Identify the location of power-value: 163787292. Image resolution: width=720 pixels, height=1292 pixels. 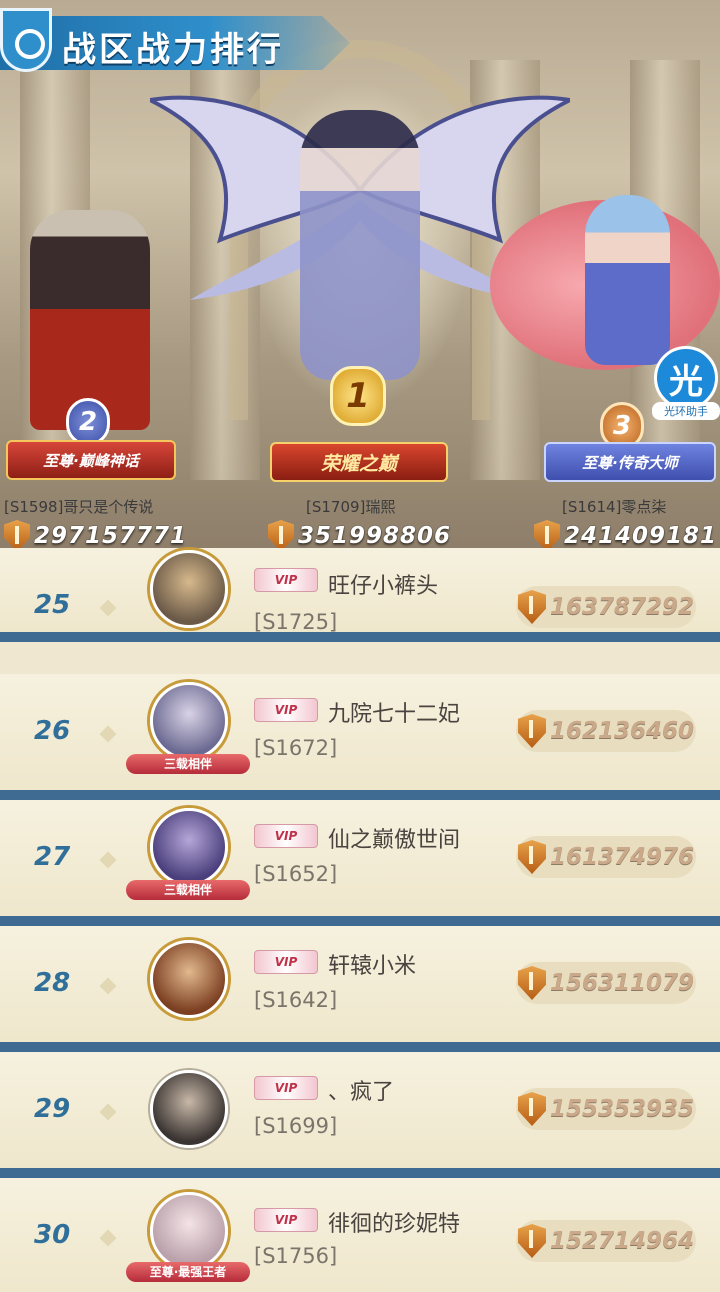
(622, 607).